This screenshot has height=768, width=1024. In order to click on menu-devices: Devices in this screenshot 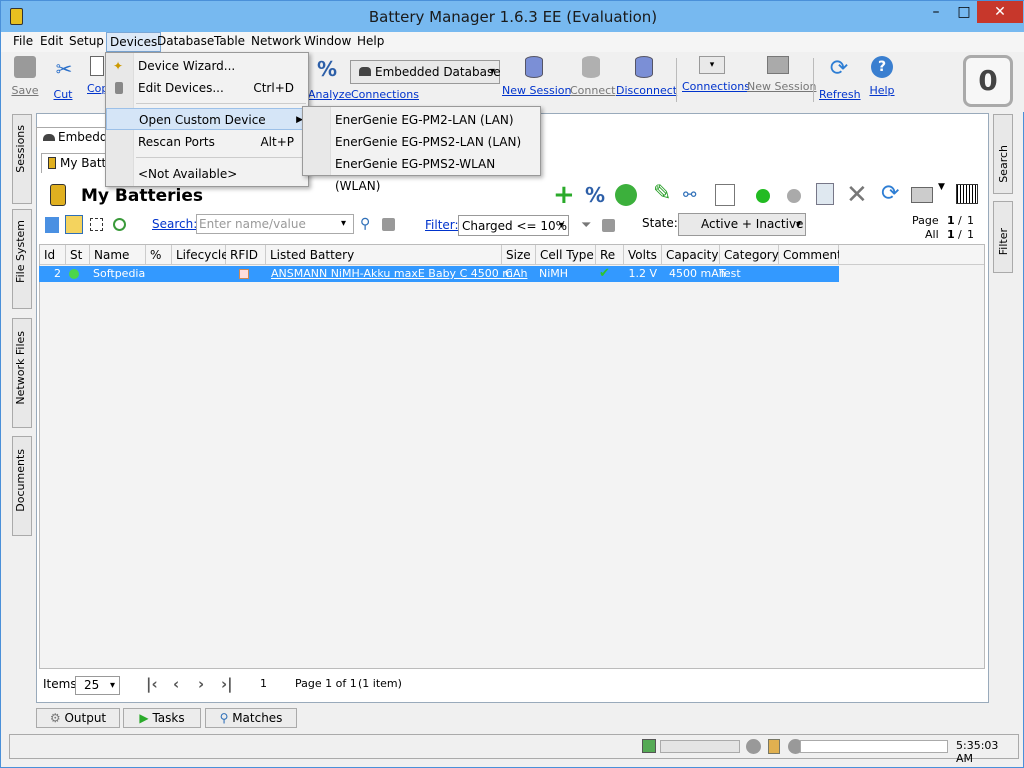, I will do `click(134, 42)`.